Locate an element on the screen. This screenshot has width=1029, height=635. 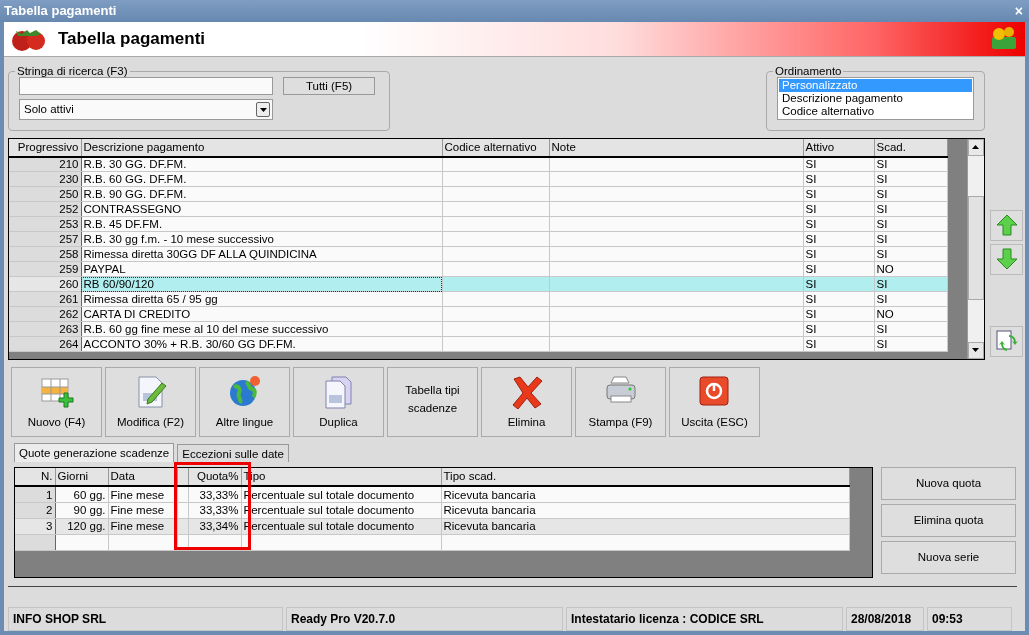
tab: Eccezioni sulle date is located at coordinates (233, 453).